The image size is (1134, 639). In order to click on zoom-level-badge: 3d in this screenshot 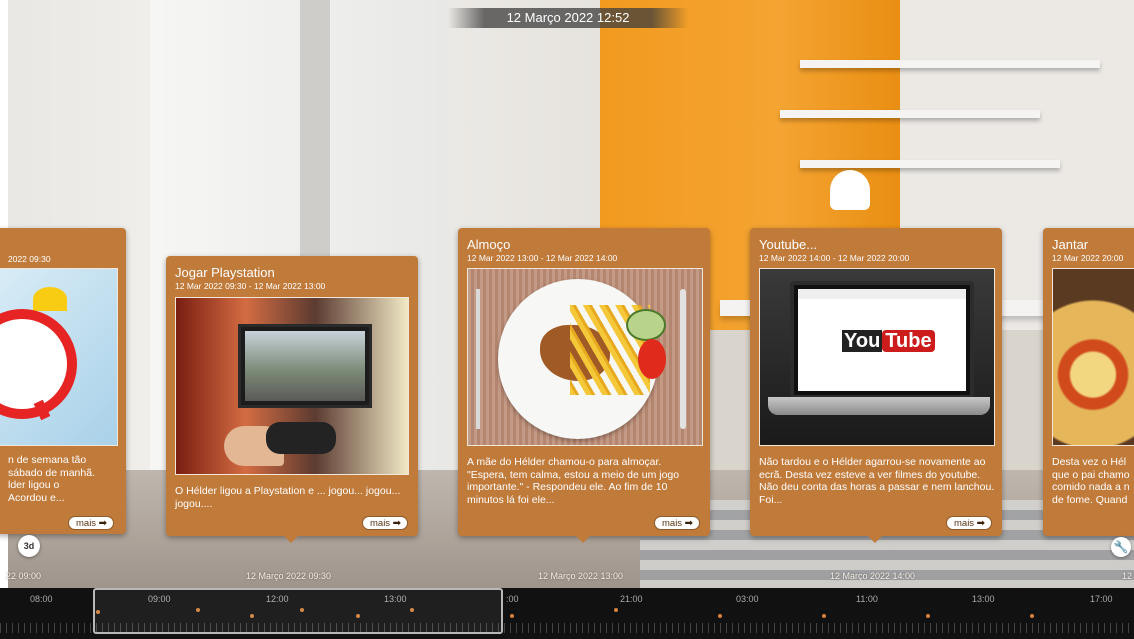, I will do `click(29, 546)`.